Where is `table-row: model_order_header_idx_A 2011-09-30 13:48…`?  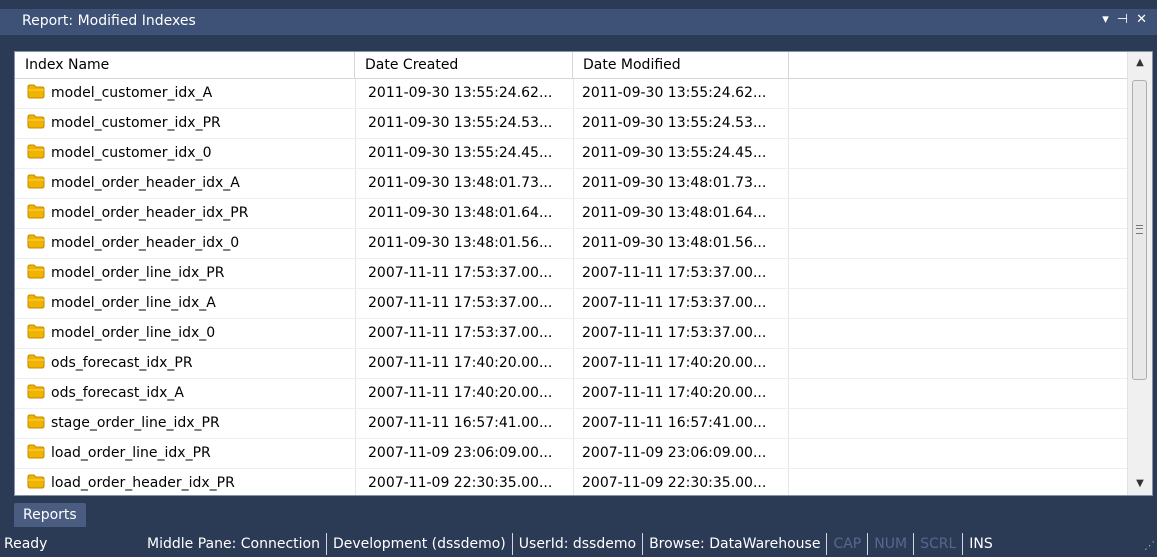
table-row: model_order_header_idx_A 2011-09-30 13:48… is located at coordinates (572, 184).